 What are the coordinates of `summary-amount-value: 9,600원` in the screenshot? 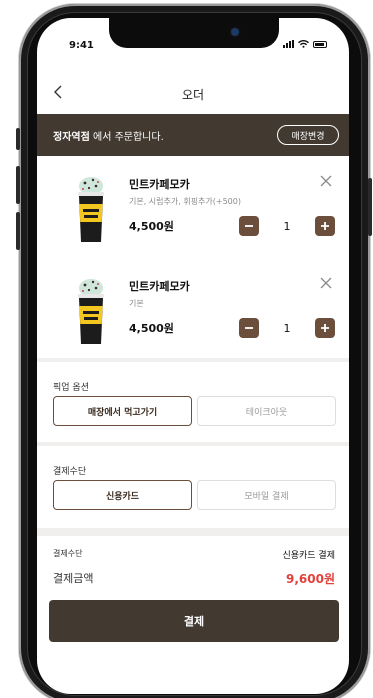 It's located at (310, 579).